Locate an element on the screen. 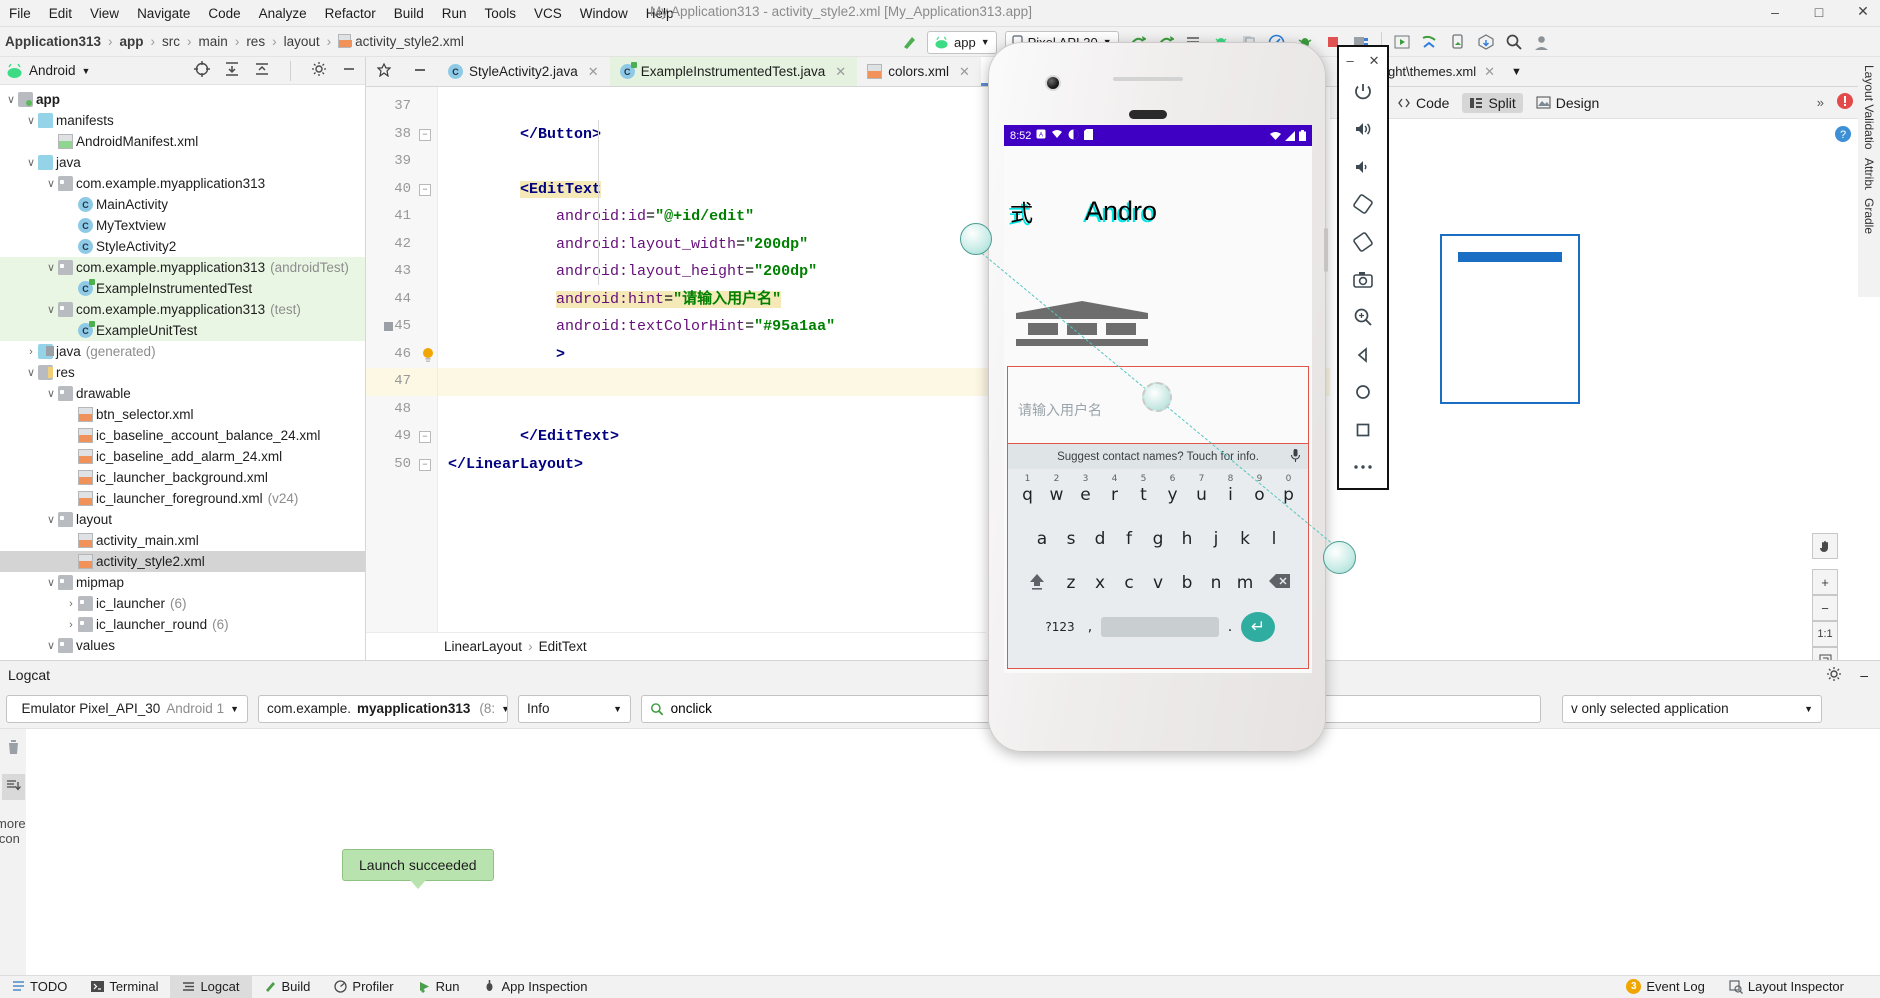 The image size is (1880, 998). rotate-left-icon is located at coordinates (1363, 205).